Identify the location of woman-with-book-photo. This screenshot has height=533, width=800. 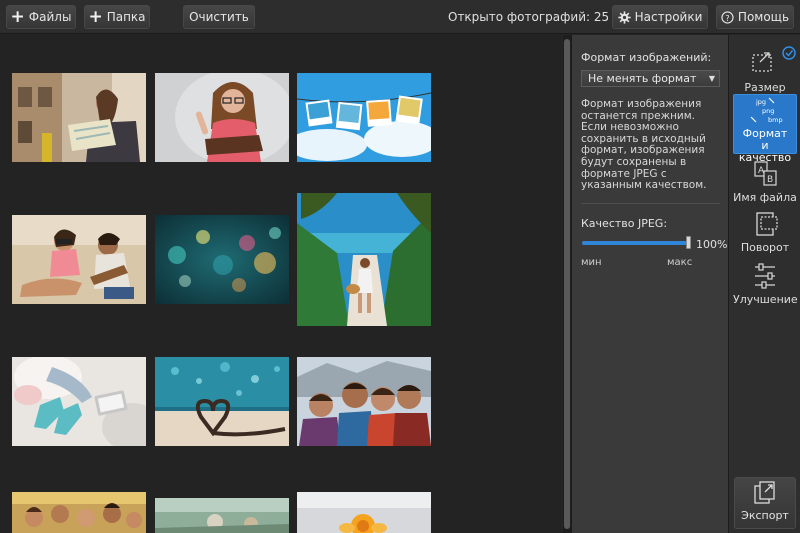
(222, 117).